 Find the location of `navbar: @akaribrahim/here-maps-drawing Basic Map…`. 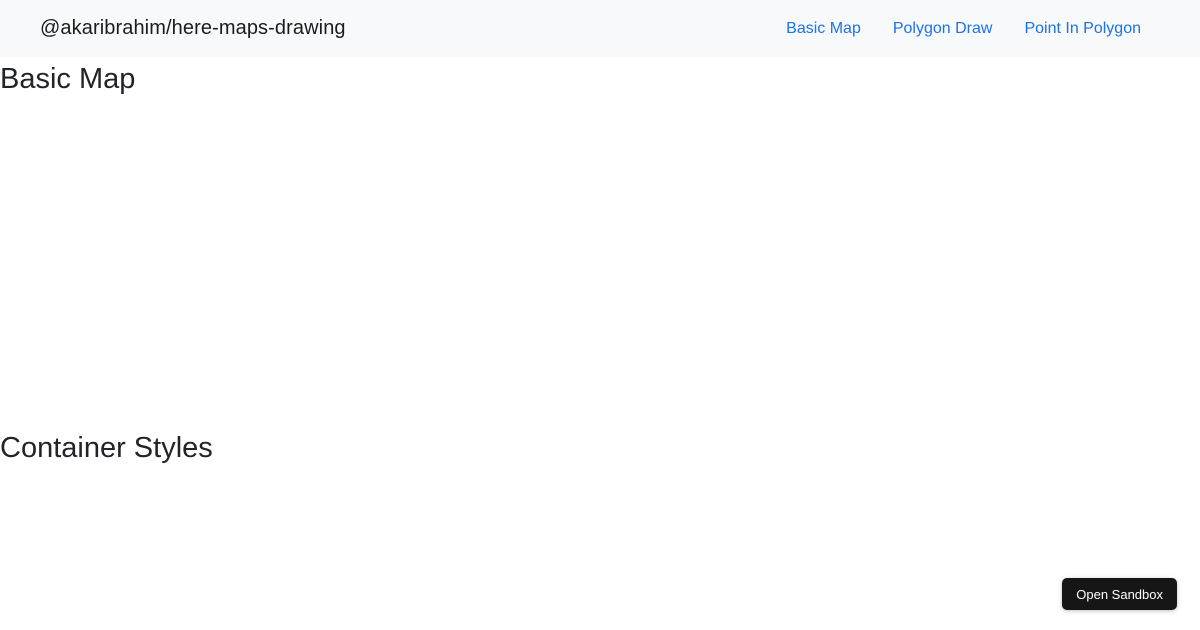

navbar: @akaribrahim/here-maps-drawing Basic Map… is located at coordinates (600, 28).